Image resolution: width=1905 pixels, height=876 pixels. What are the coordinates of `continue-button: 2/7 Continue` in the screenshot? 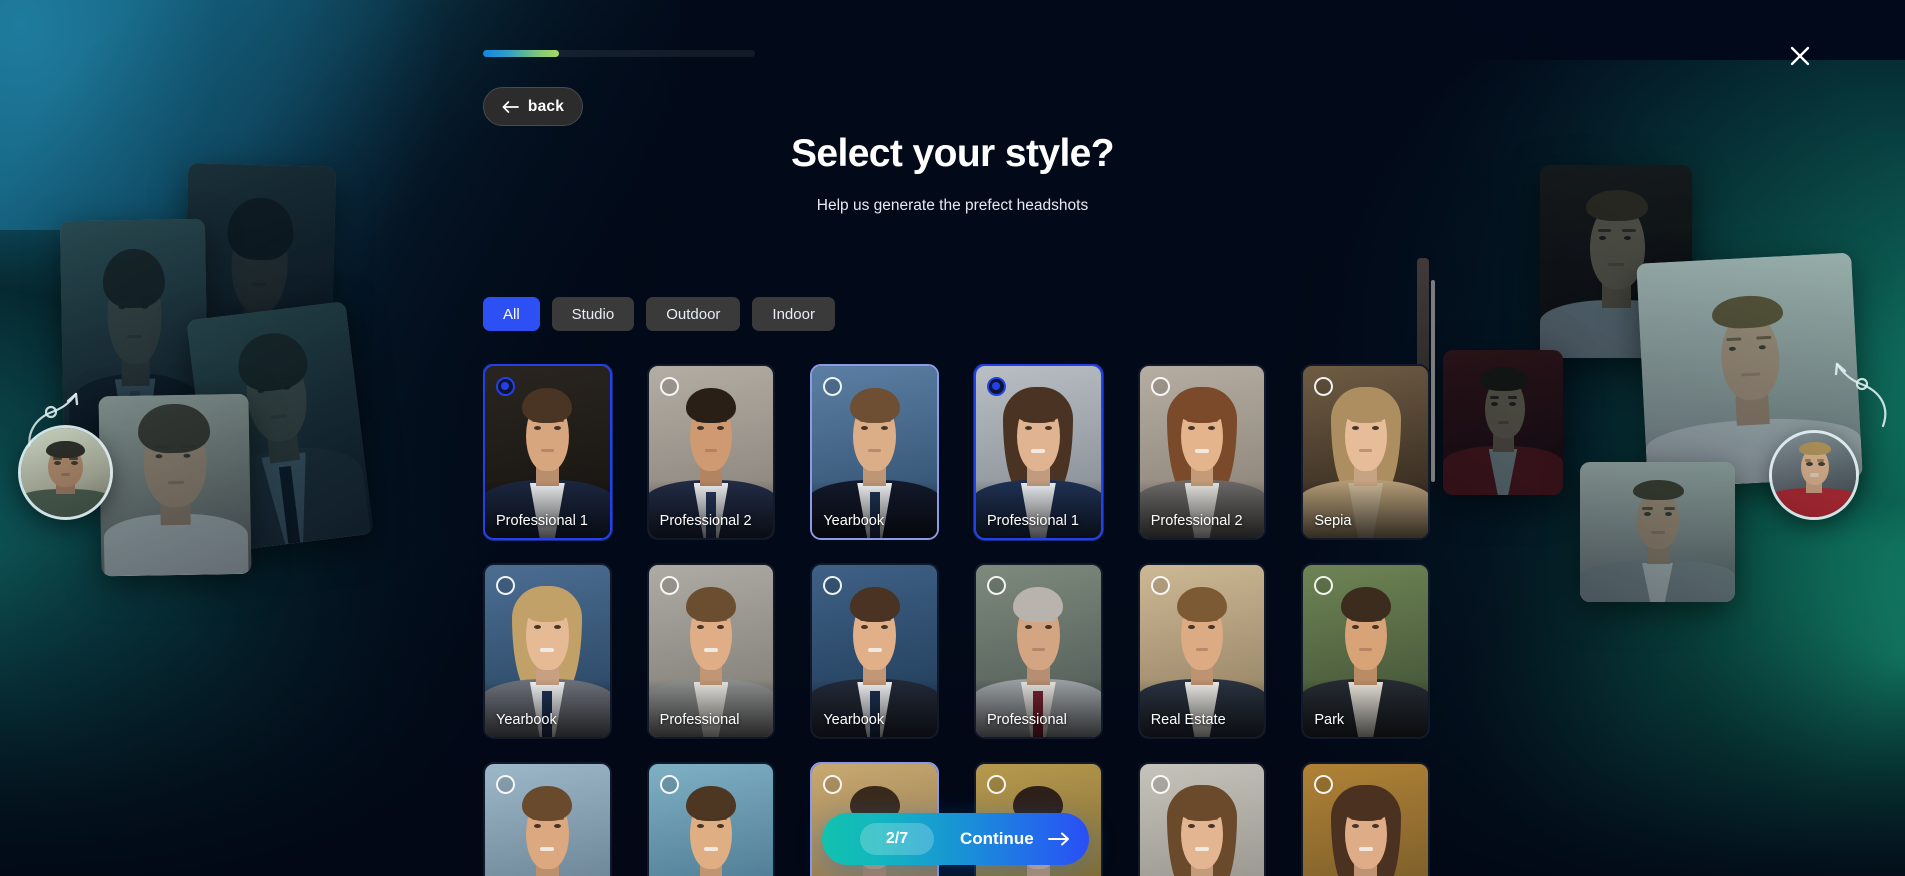 It's located at (955, 839).